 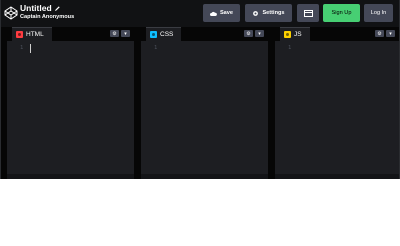 I want to click on css-chevron-down-icon: ▾, so click(x=259, y=33).